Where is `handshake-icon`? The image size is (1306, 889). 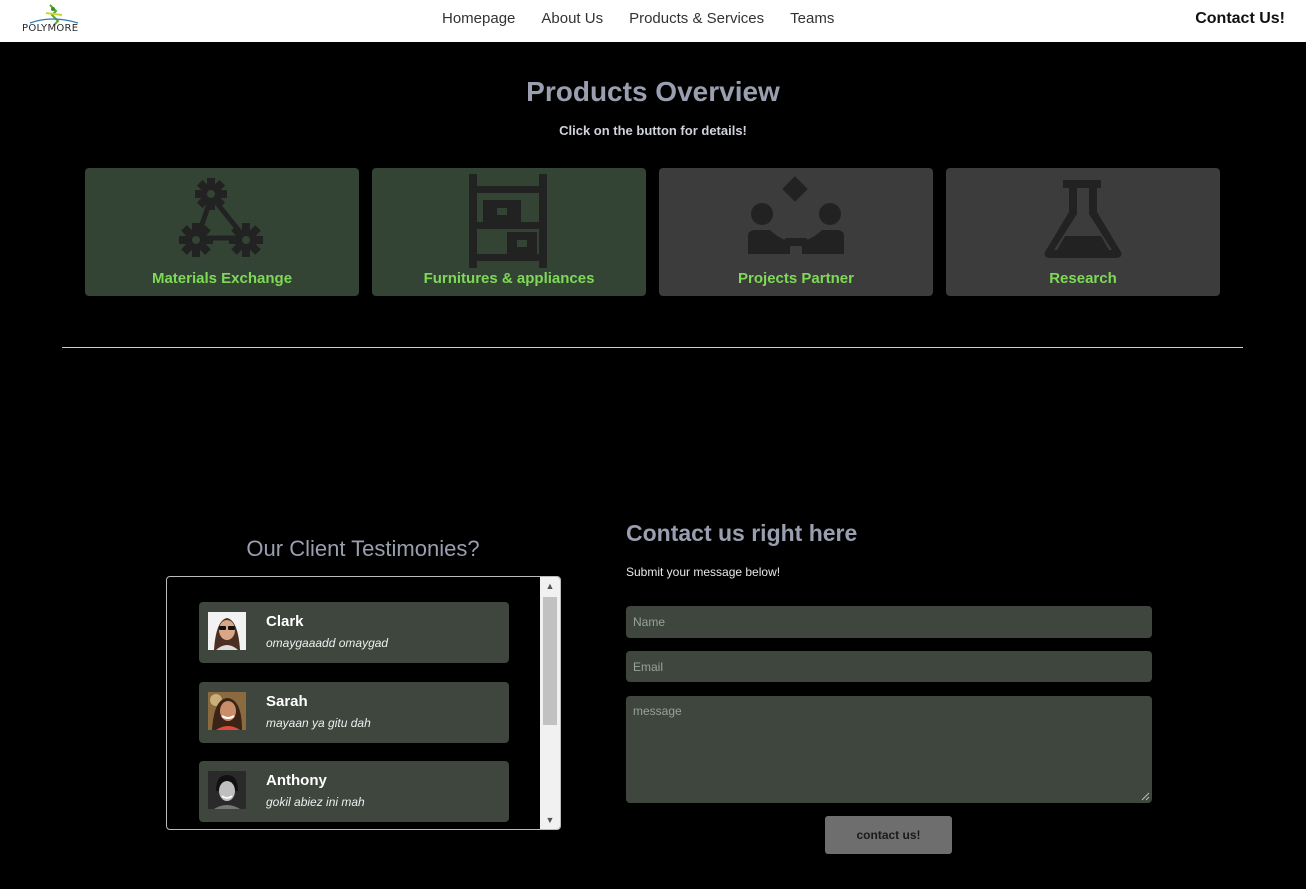 handshake-icon is located at coordinates (796, 215).